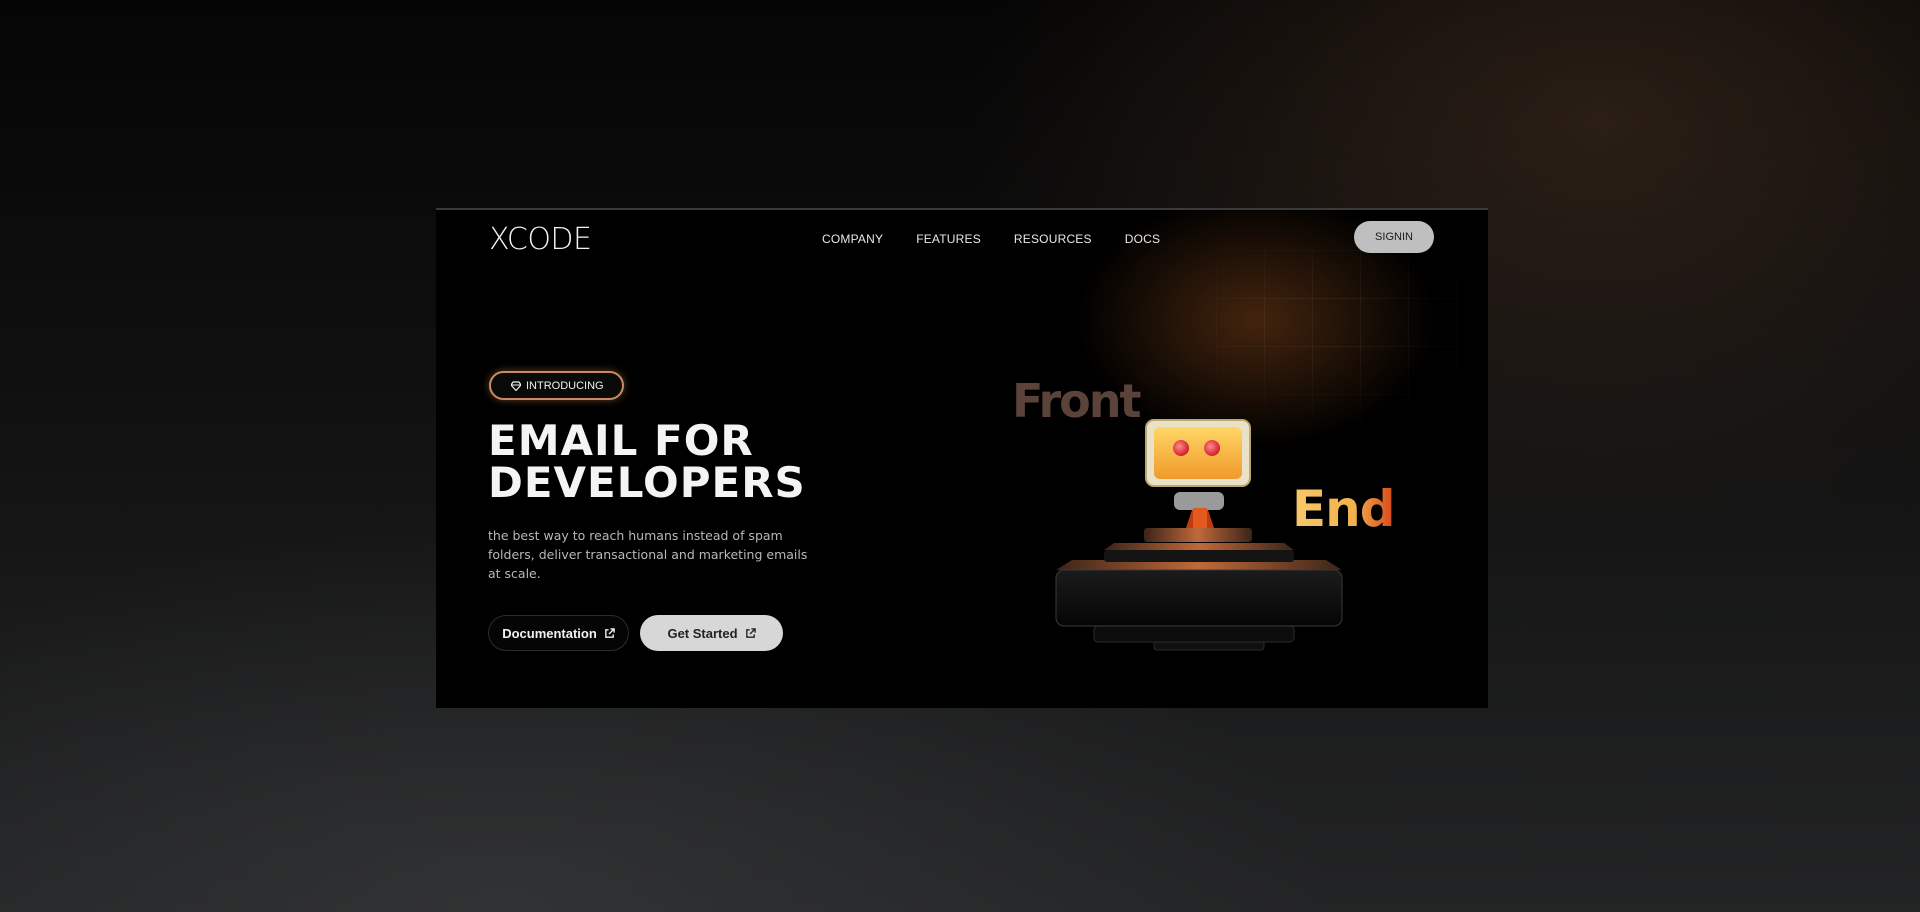 Image resolution: width=1920 pixels, height=912 pixels. What do you see at coordinates (1181, 448) in the screenshot?
I see `robot-eye-left` at bounding box center [1181, 448].